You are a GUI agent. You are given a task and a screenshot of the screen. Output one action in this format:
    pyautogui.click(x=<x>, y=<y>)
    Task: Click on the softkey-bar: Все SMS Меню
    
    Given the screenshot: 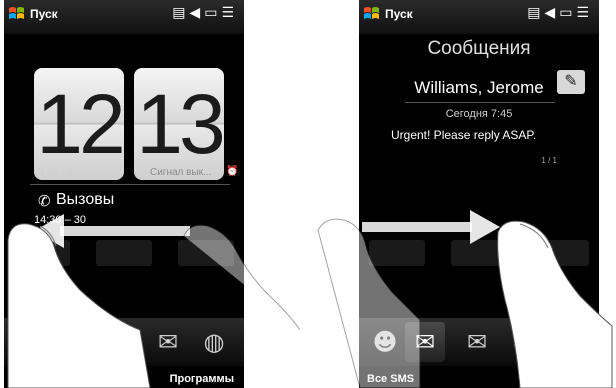 What is the action you would take?
    pyautogui.click(x=479, y=377)
    